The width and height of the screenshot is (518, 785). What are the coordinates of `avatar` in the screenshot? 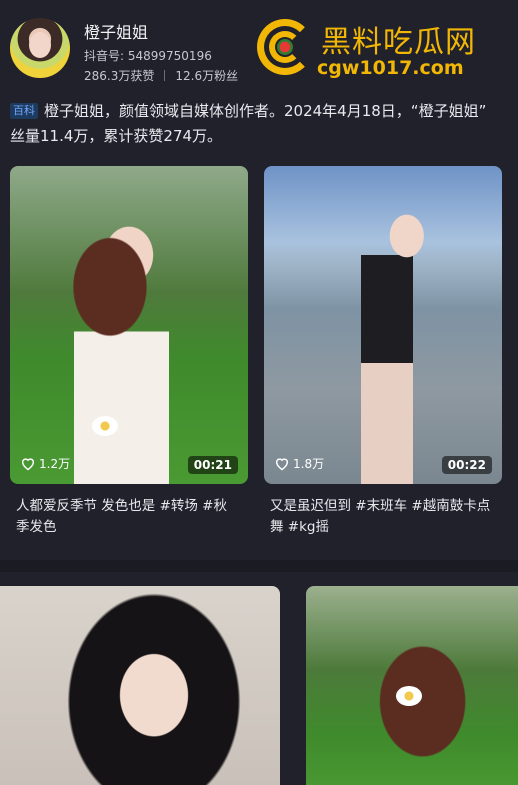 It's located at (40, 48).